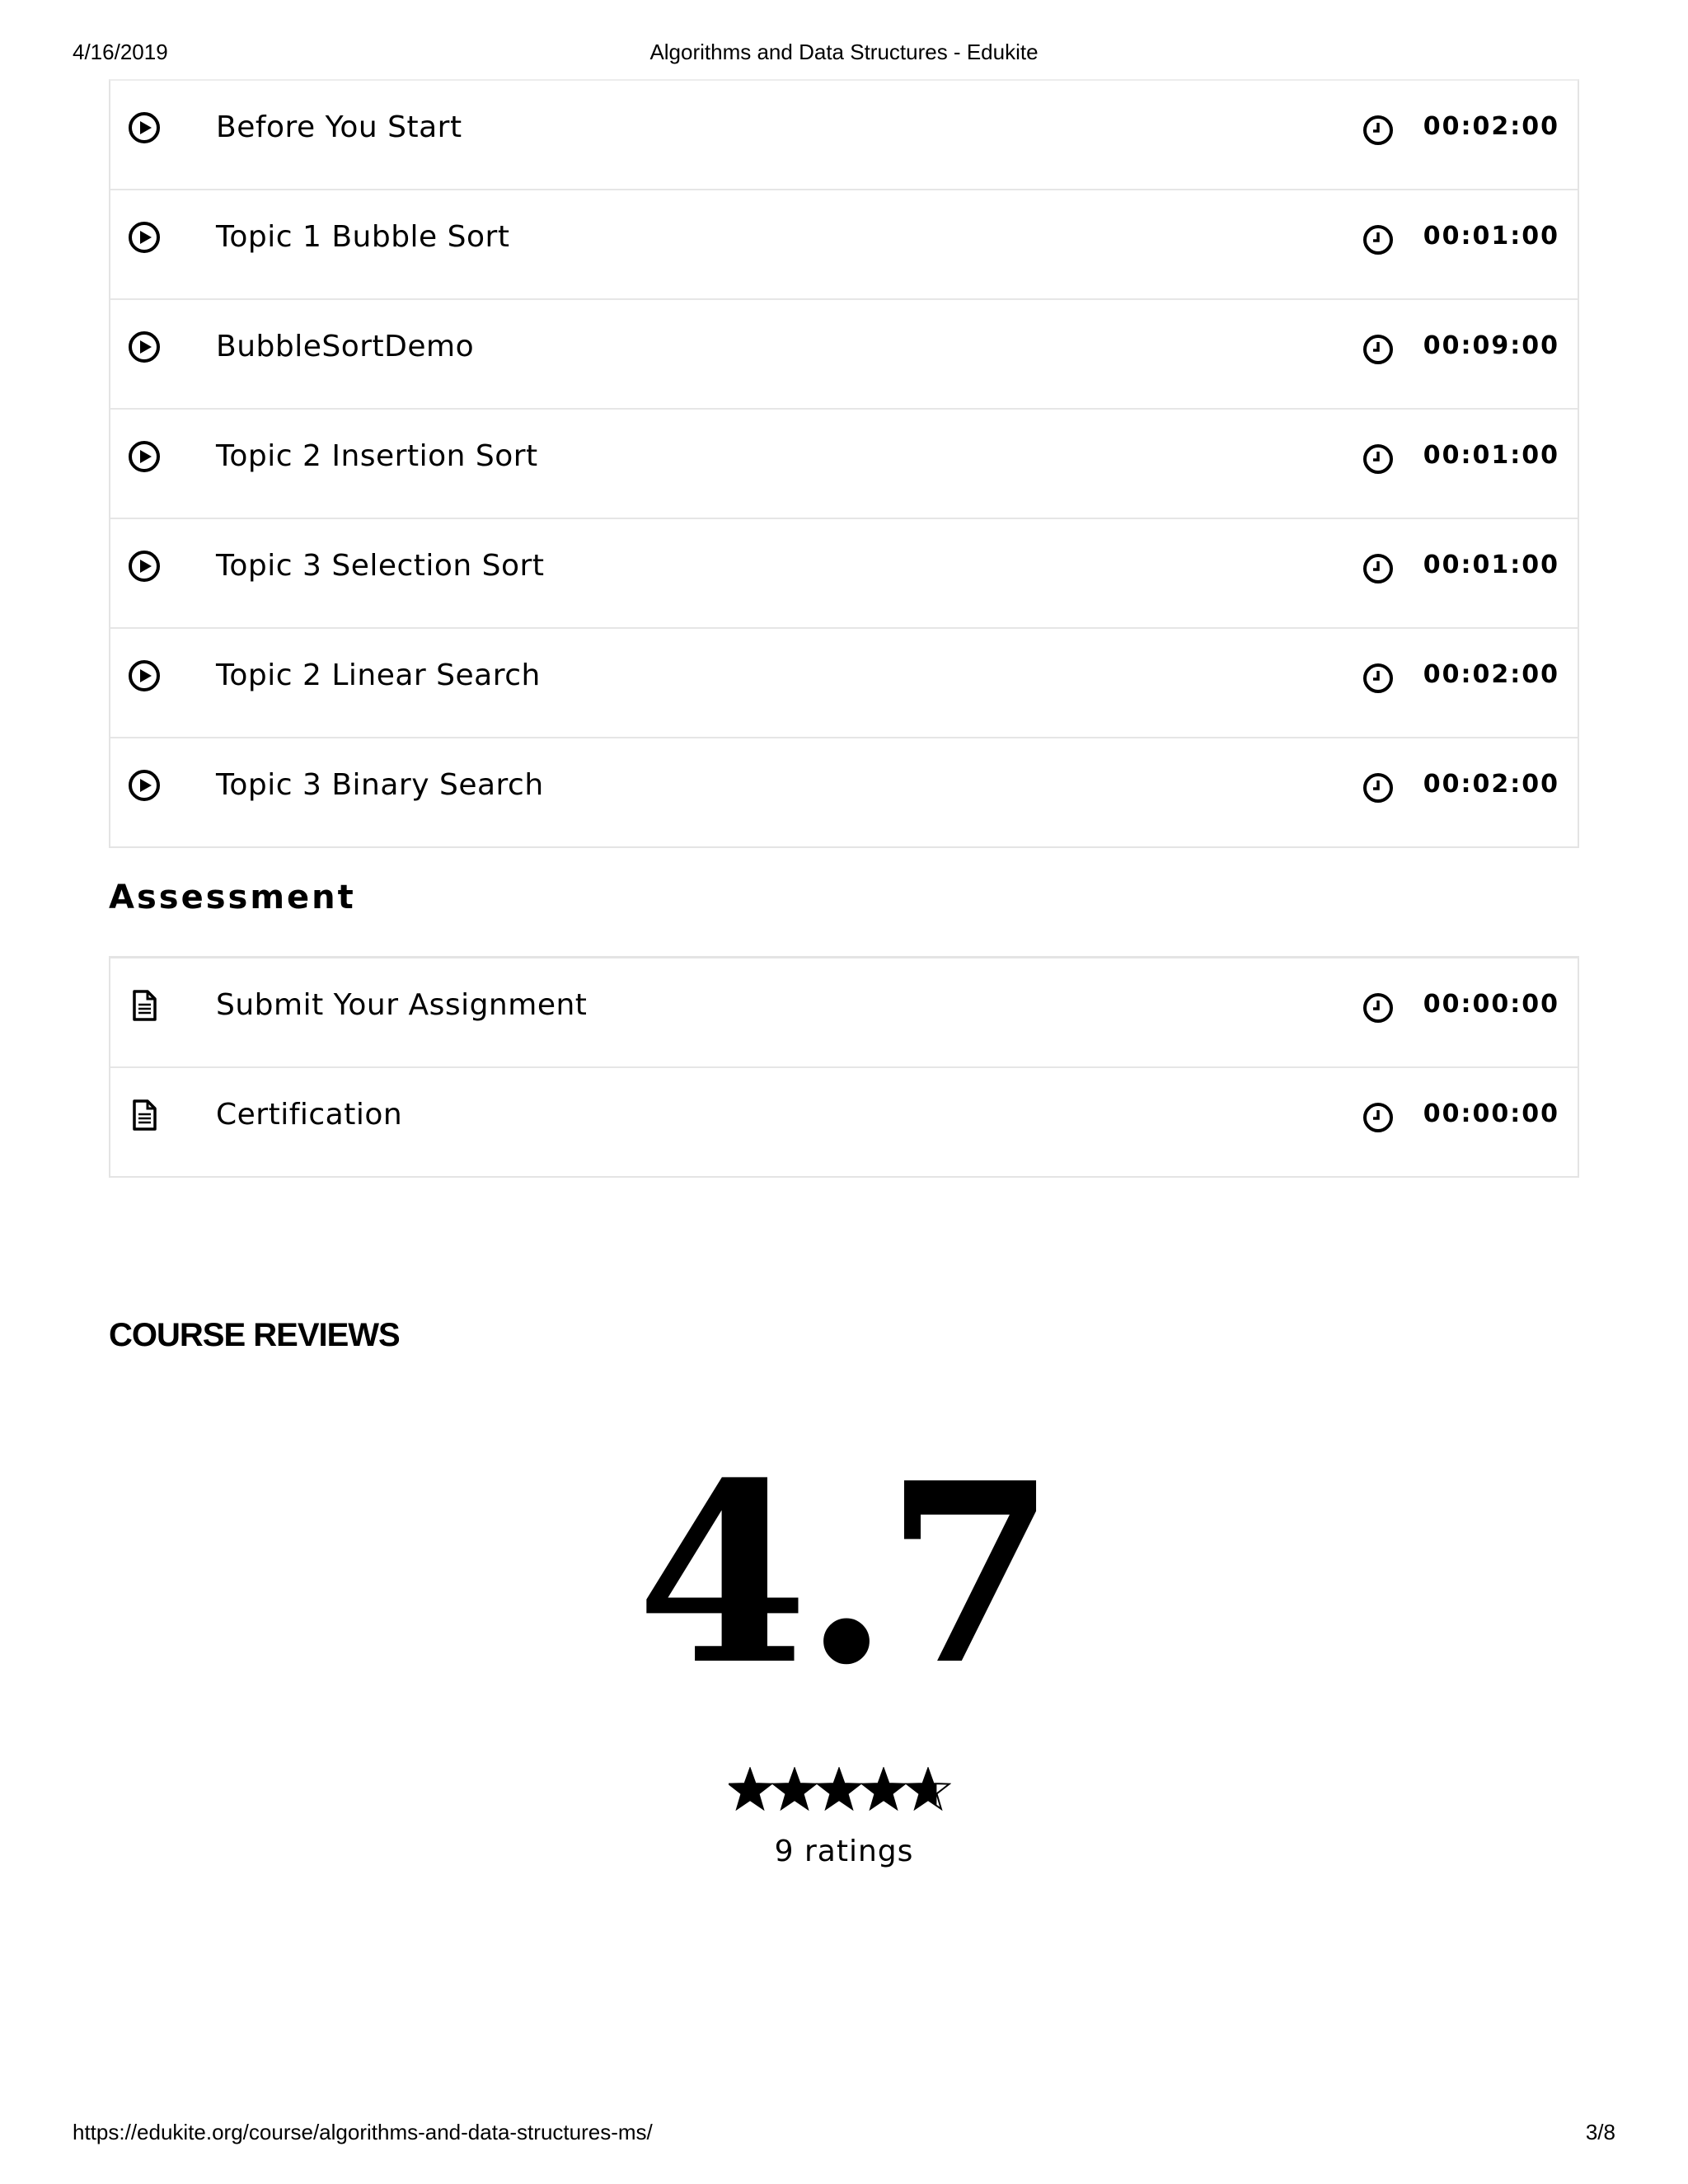  What do you see at coordinates (380, 785) in the screenshot?
I see `lesson-title: Topic 3 Binary Search` at bounding box center [380, 785].